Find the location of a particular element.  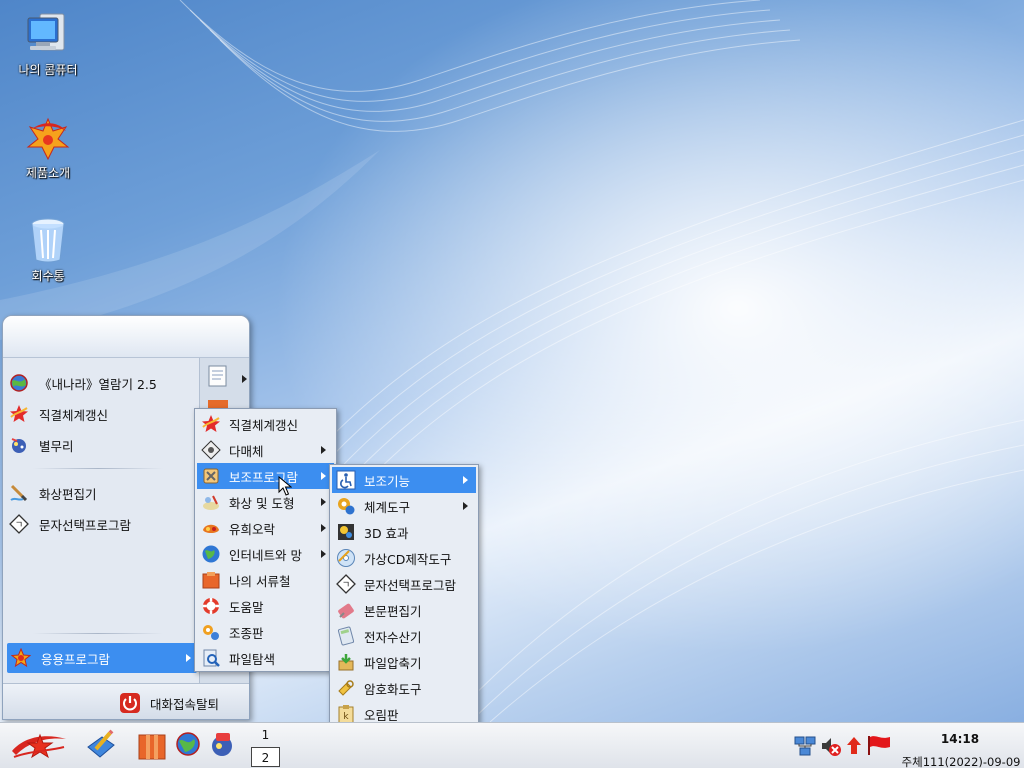

start-item-char-select: ㄱ 문자선택프로그람 is located at coordinates (103, 524).